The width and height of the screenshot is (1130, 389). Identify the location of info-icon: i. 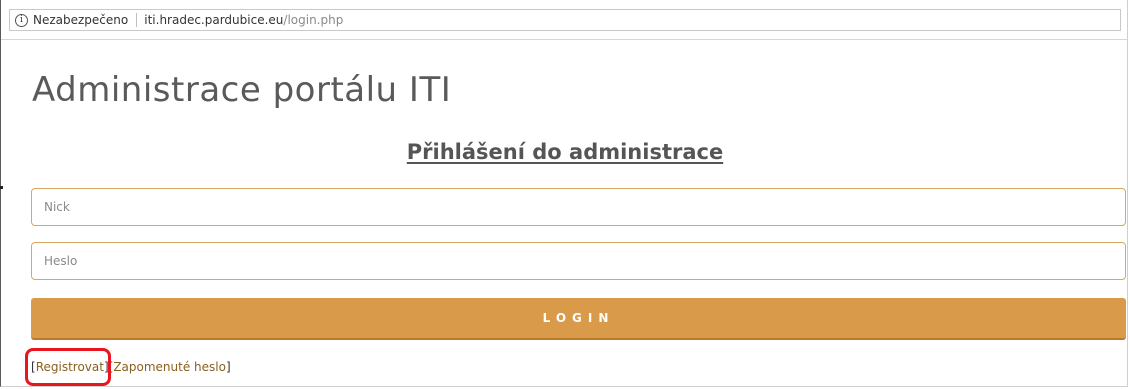
(21, 20).